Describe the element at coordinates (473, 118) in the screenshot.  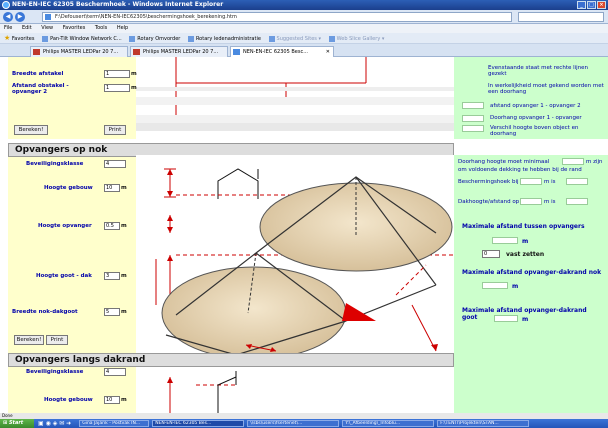
I see `result-box` at that location.